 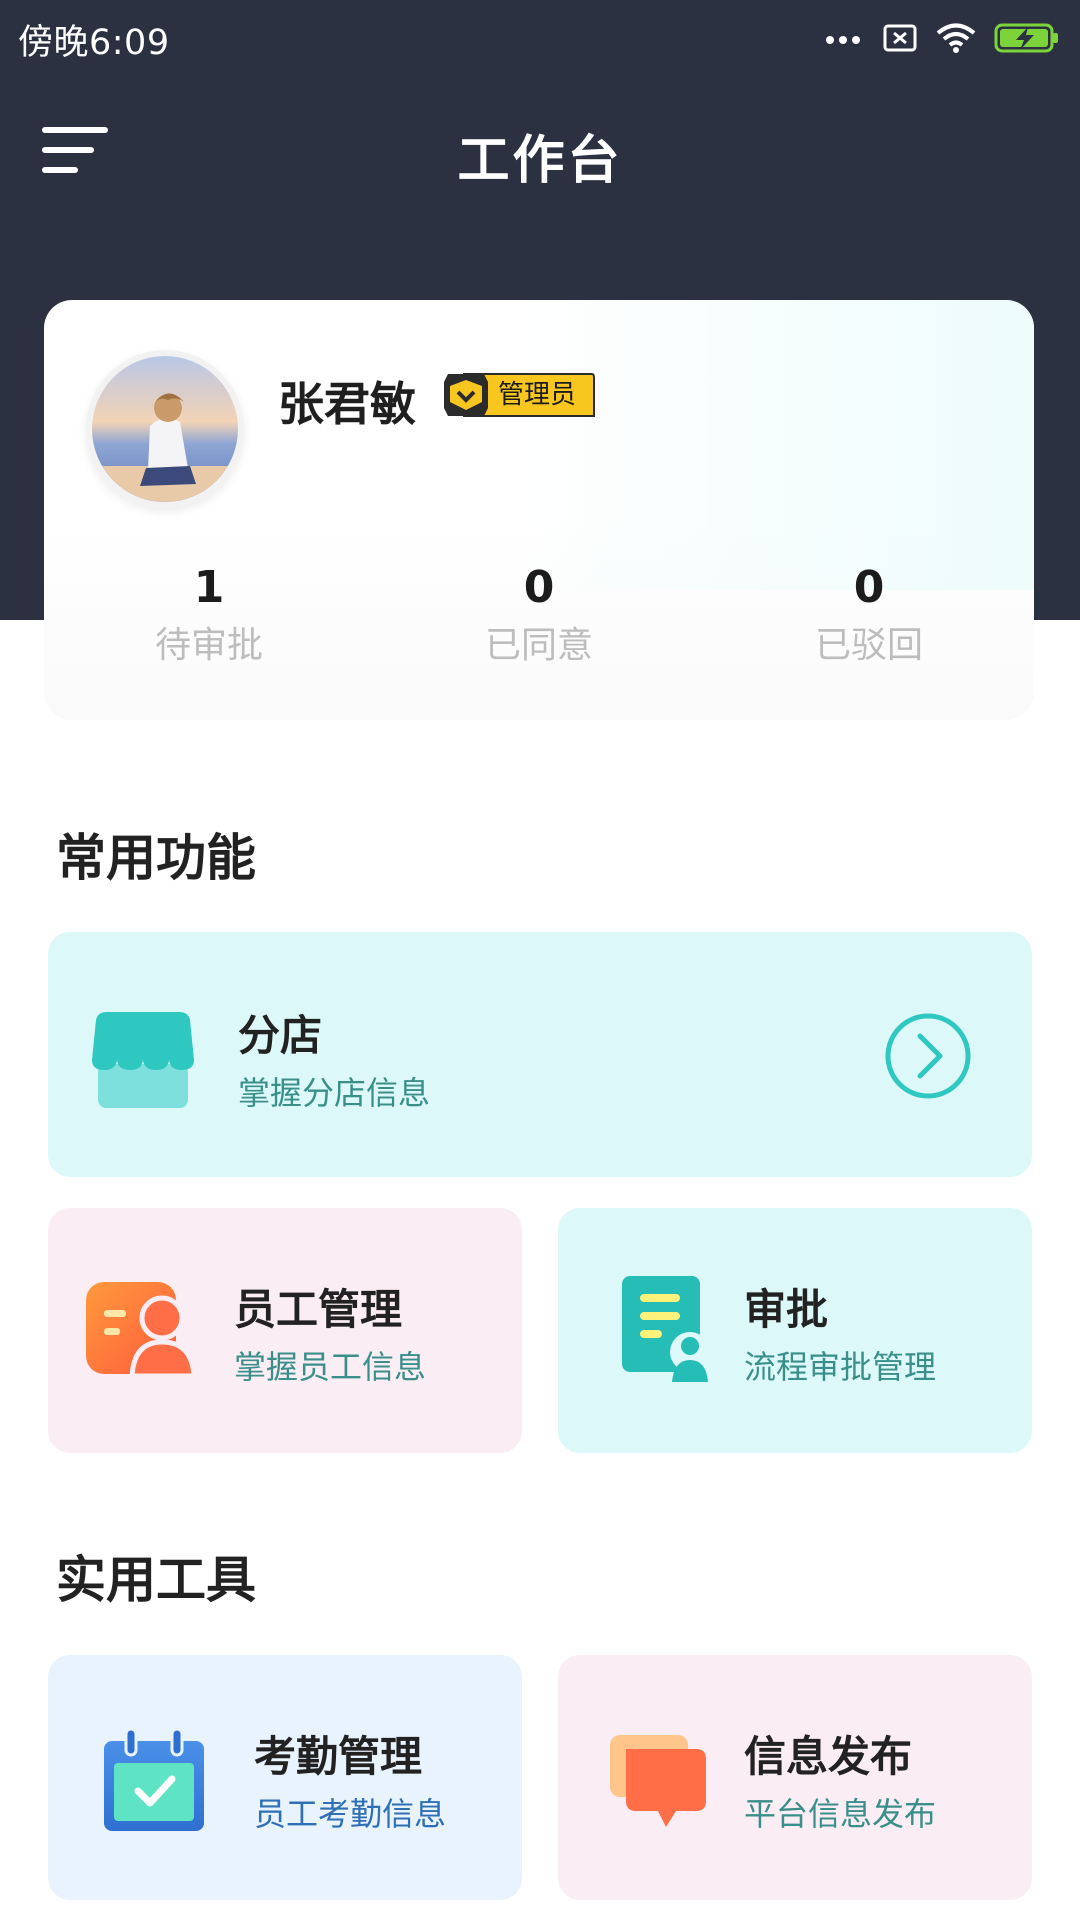 I want to click on role-badge: 管理员, so click(x=520, y=395).